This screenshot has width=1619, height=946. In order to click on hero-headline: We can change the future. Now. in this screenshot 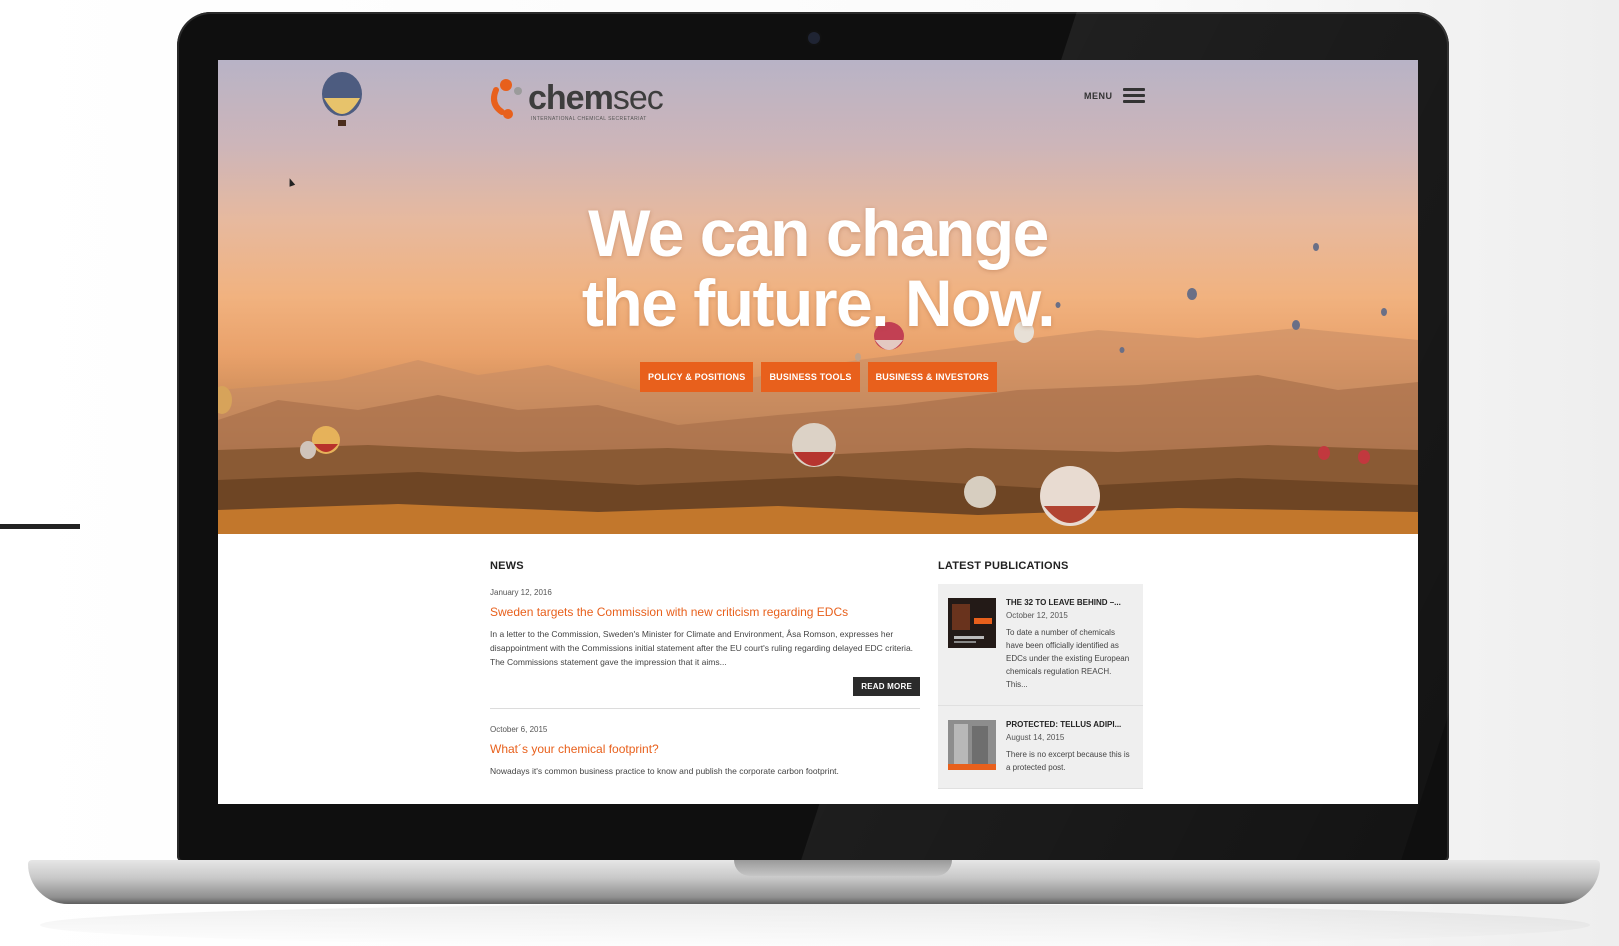, I will do `click(818, 268)`.